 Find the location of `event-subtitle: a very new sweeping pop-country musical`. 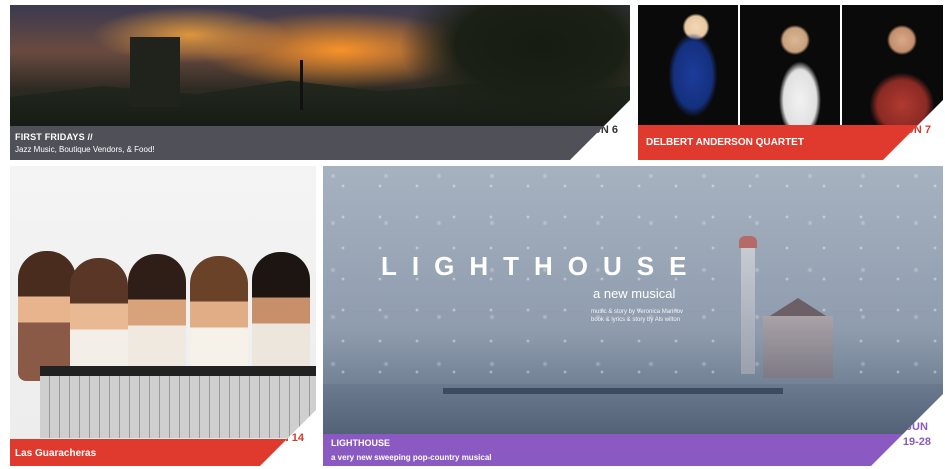

event-subtitle: a very new sweeping pop-country musical is located at coordinates (411, 457).